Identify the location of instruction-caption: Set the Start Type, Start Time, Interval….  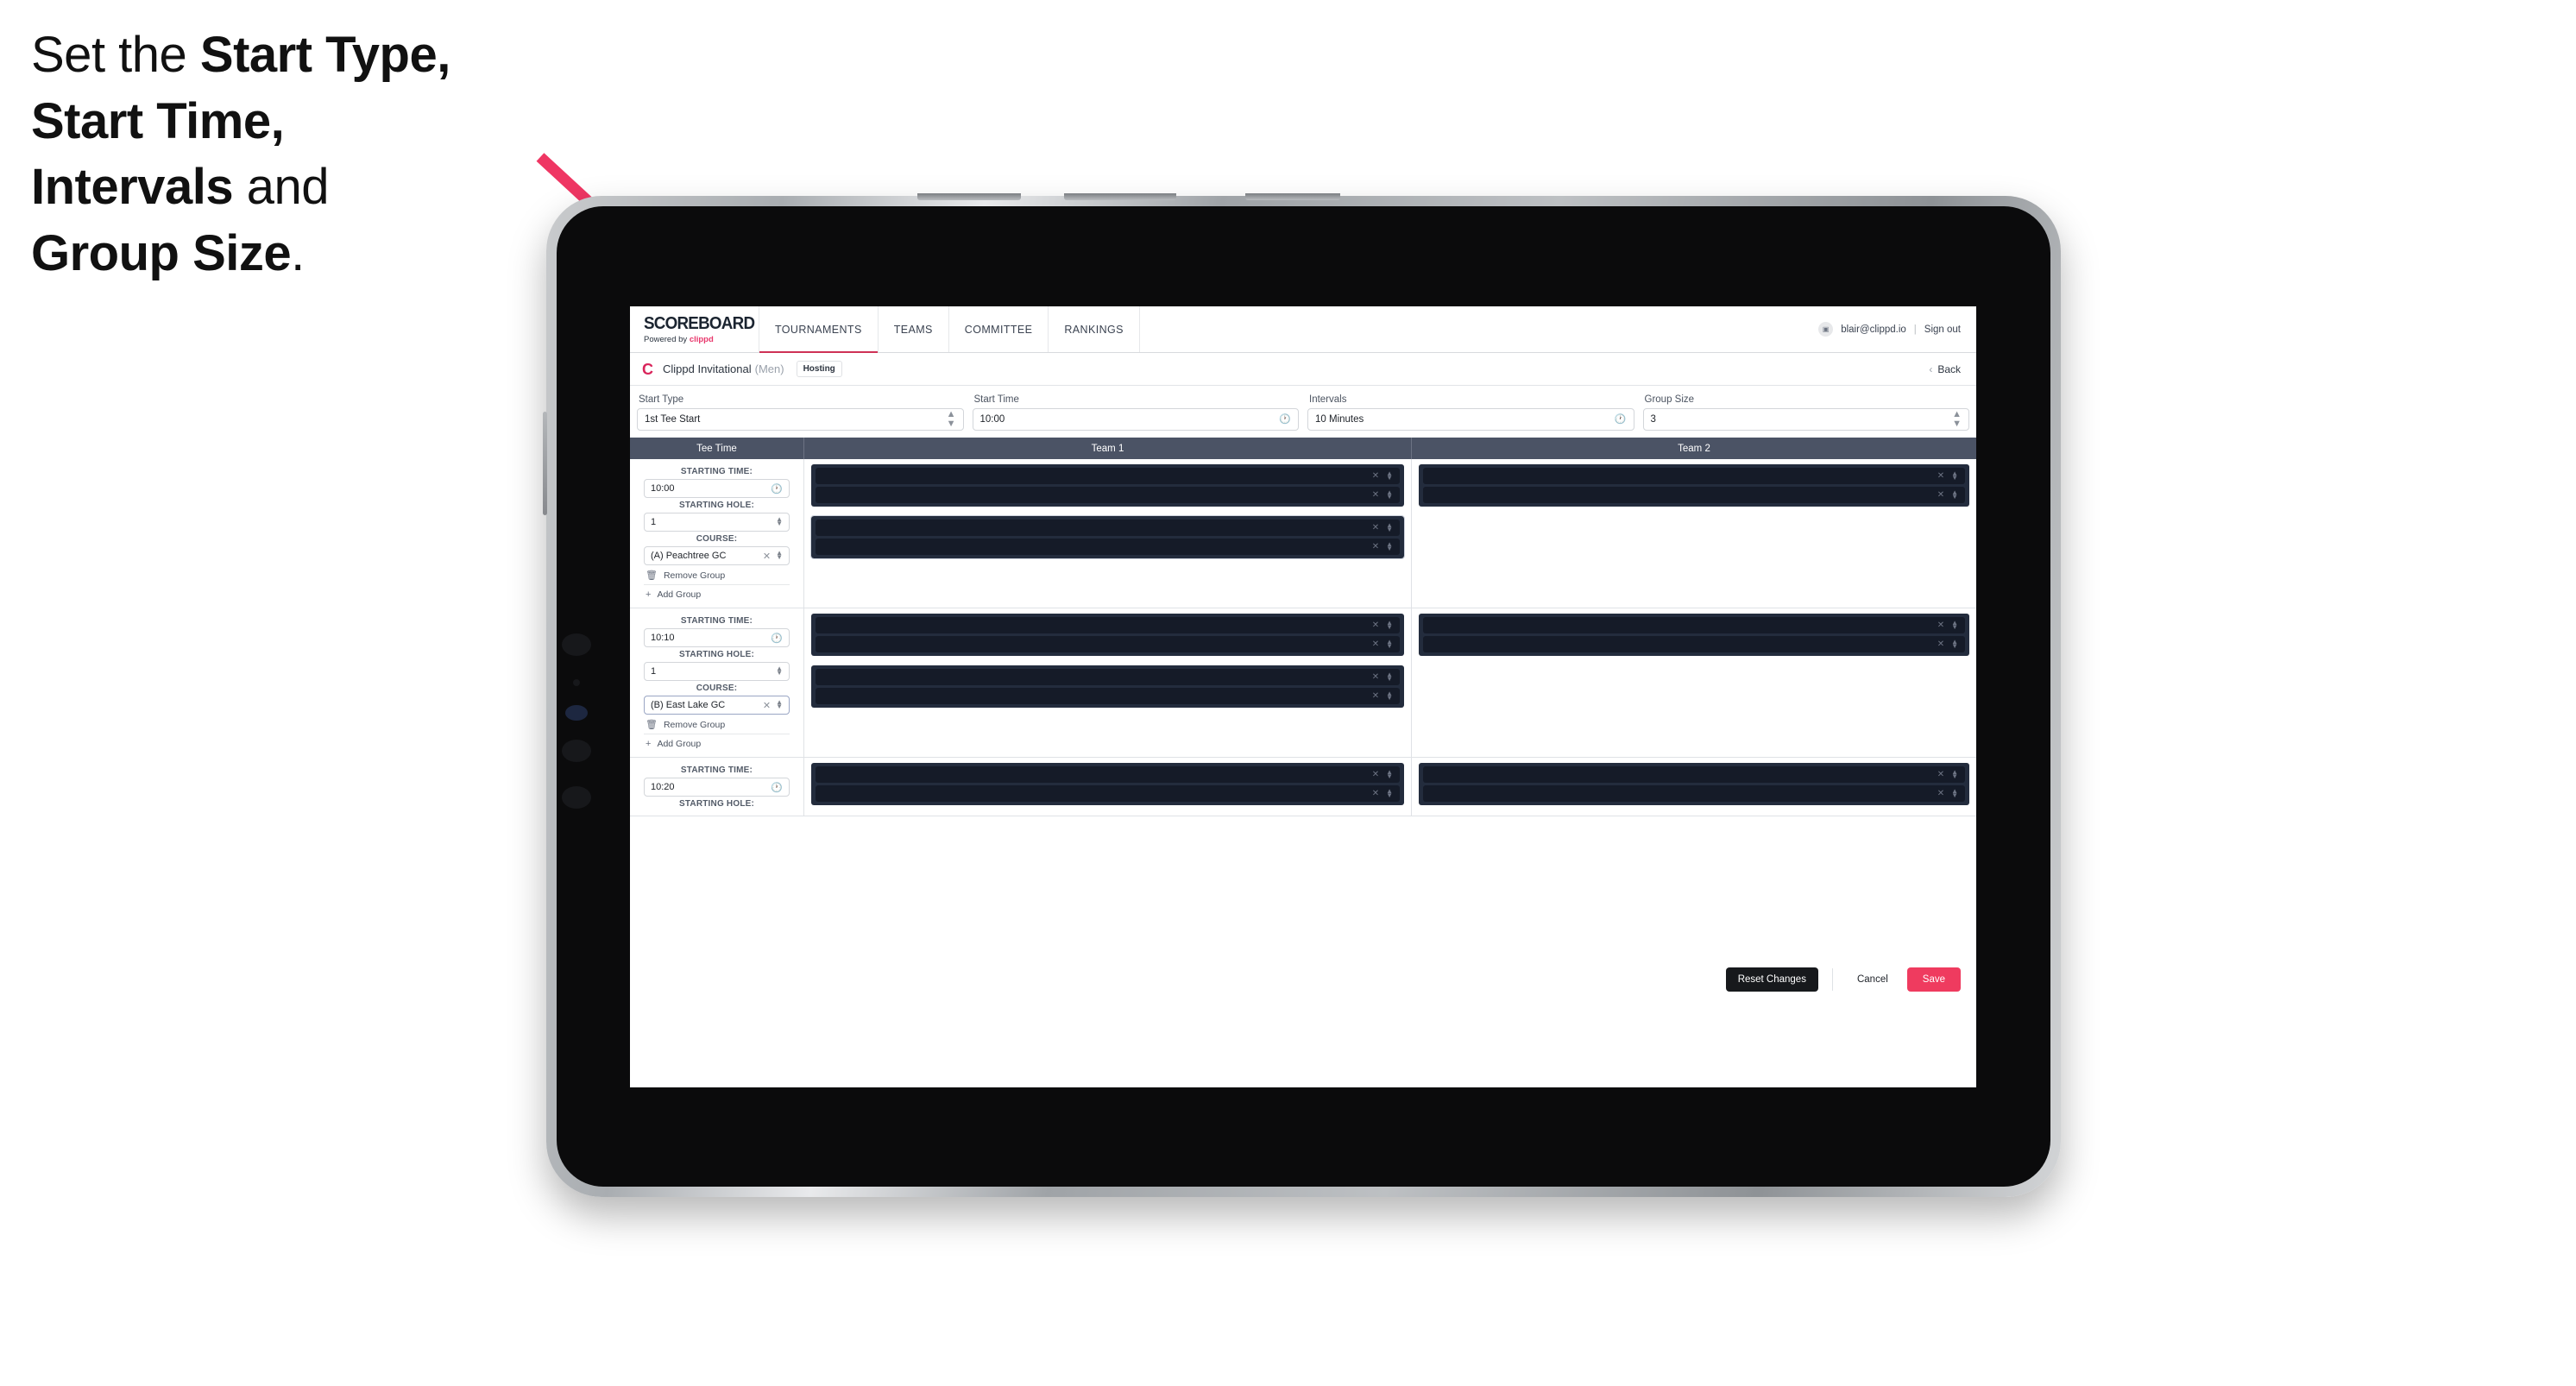
(307, 155).